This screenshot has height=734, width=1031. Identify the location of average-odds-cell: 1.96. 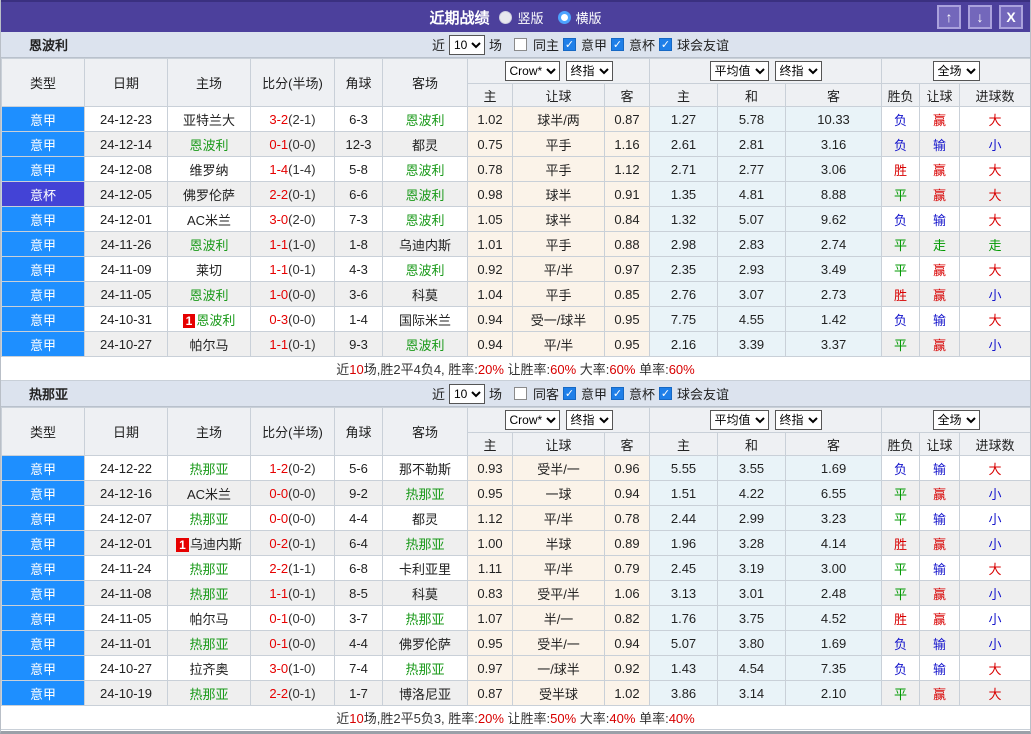
(684, 543).